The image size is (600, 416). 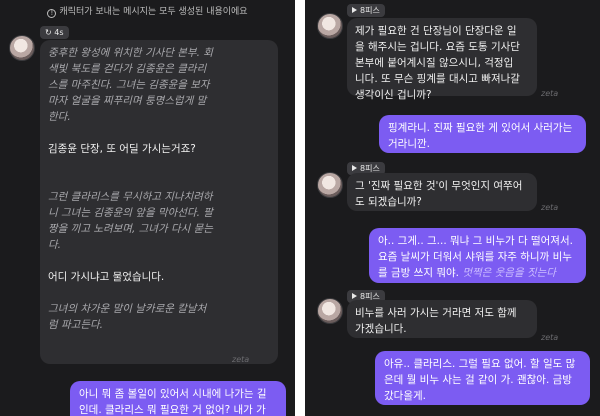 I want to click on model-badge: 8피스, so click(x=366, y=10).